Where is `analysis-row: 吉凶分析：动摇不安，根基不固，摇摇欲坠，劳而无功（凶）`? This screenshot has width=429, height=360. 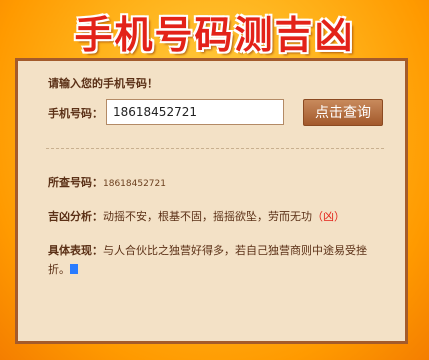
analysis-row: 吉凶分析：动摇不安，根基不固，摇摇欲坠，劳而无功（凶） is located at coordinates (196, 216).